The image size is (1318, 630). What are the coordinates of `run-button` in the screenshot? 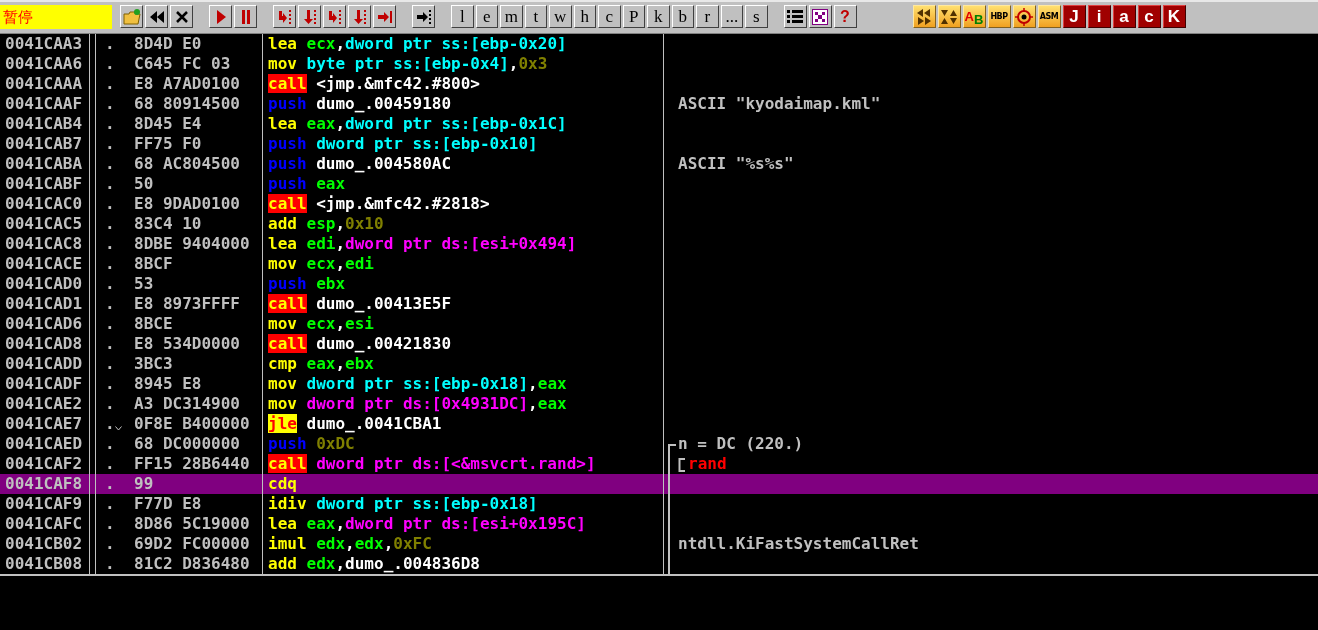 It's located at (220, 16).